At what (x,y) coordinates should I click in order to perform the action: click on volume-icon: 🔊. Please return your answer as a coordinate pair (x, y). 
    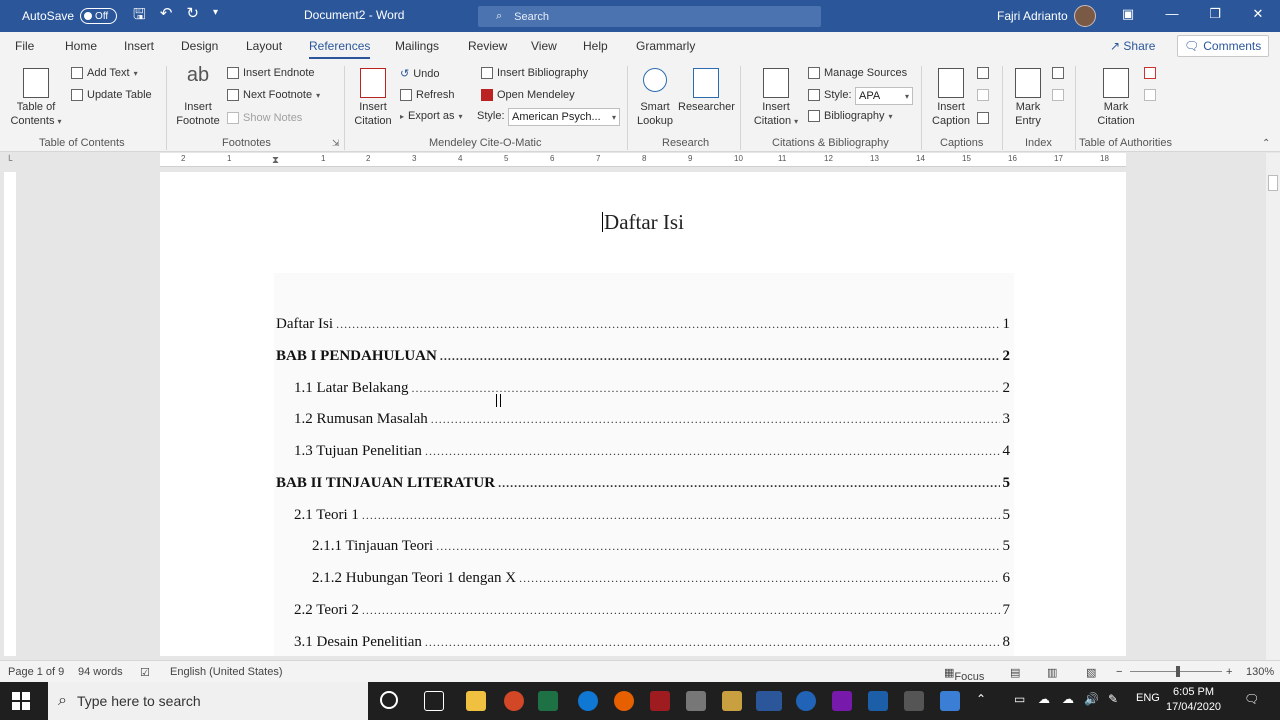
    Looking at the image, I should click on (1091, 699).